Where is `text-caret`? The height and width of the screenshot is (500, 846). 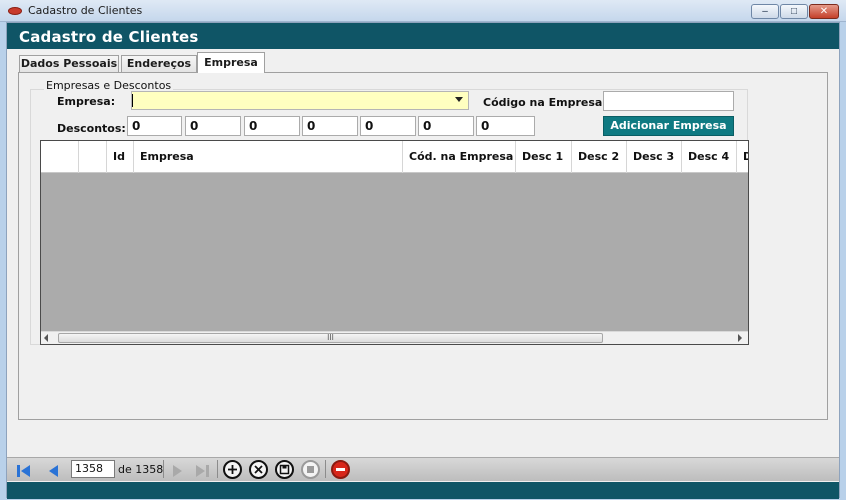 text-caret is located at coordinates (132, 100).